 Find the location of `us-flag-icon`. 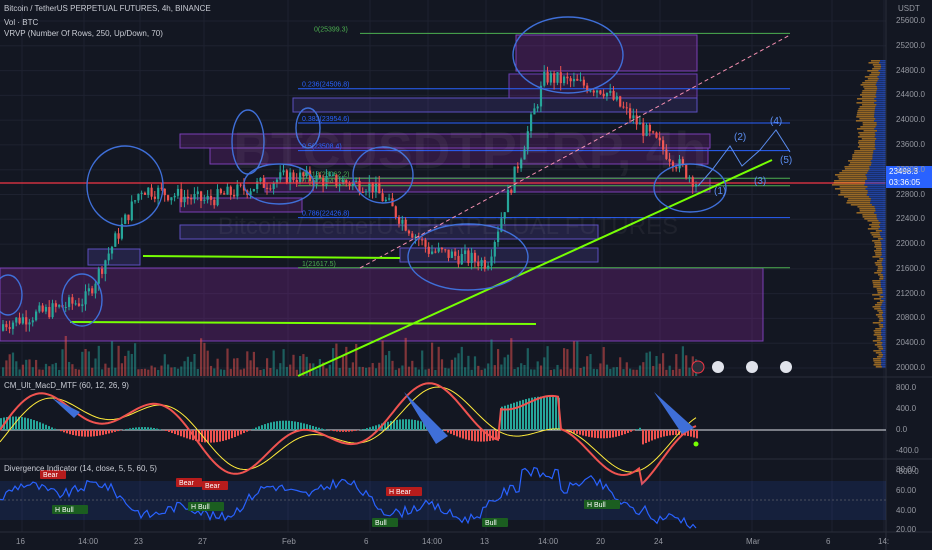

us-flag-icon is located at coordinates (718, 367).